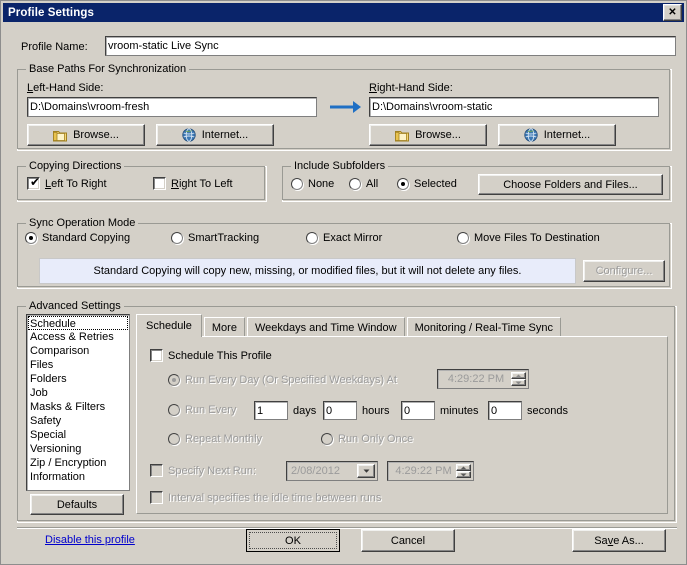 Image resolution: width=687 pixels, height=565 pixels. What do you see at coordinates (78, 337) in the screenshot?
I see `list-item: Access & Retries` at bounding box center [78, 337].